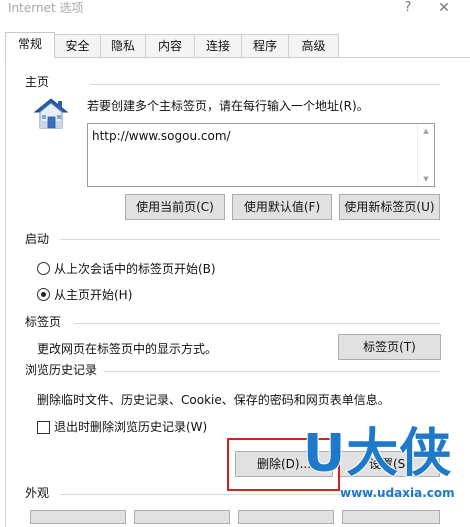  What do you see at coordinates (30, 45) in the screenshot?
I see `tab-general: 常规` at bounding box center [30, 45].